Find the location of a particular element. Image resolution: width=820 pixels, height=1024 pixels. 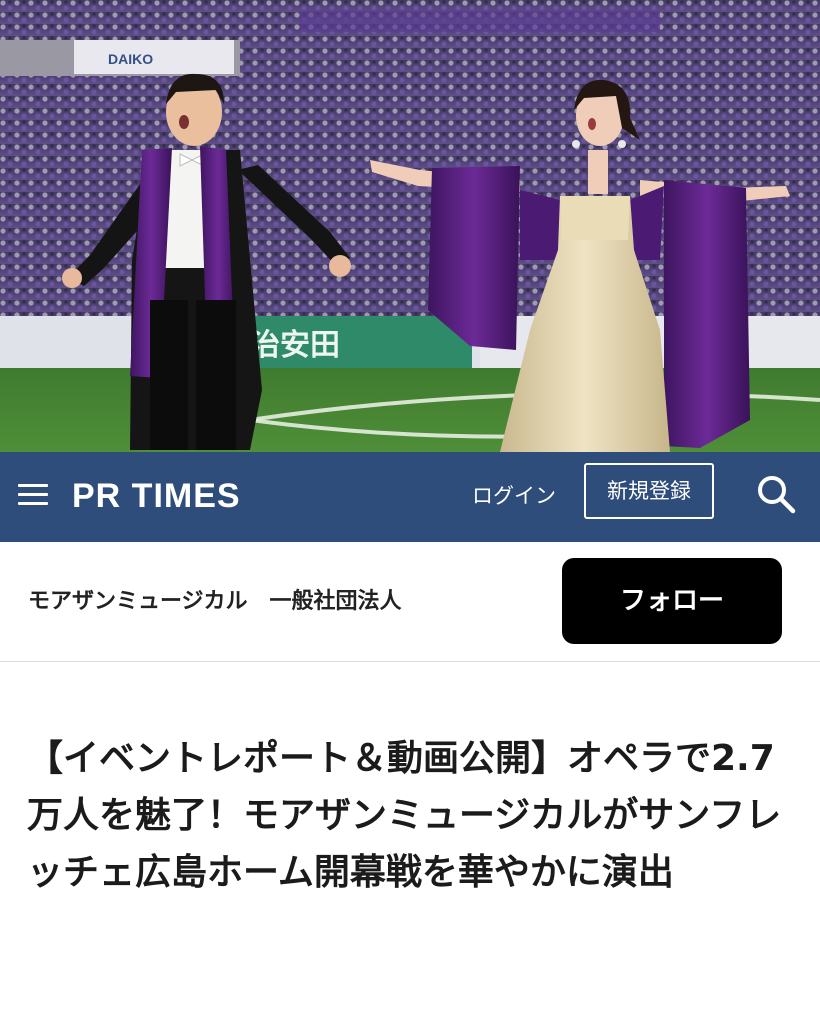

company-bar: モアザンミュージカル 一般社団法人 フォロー is located at coordinates (410, 602).